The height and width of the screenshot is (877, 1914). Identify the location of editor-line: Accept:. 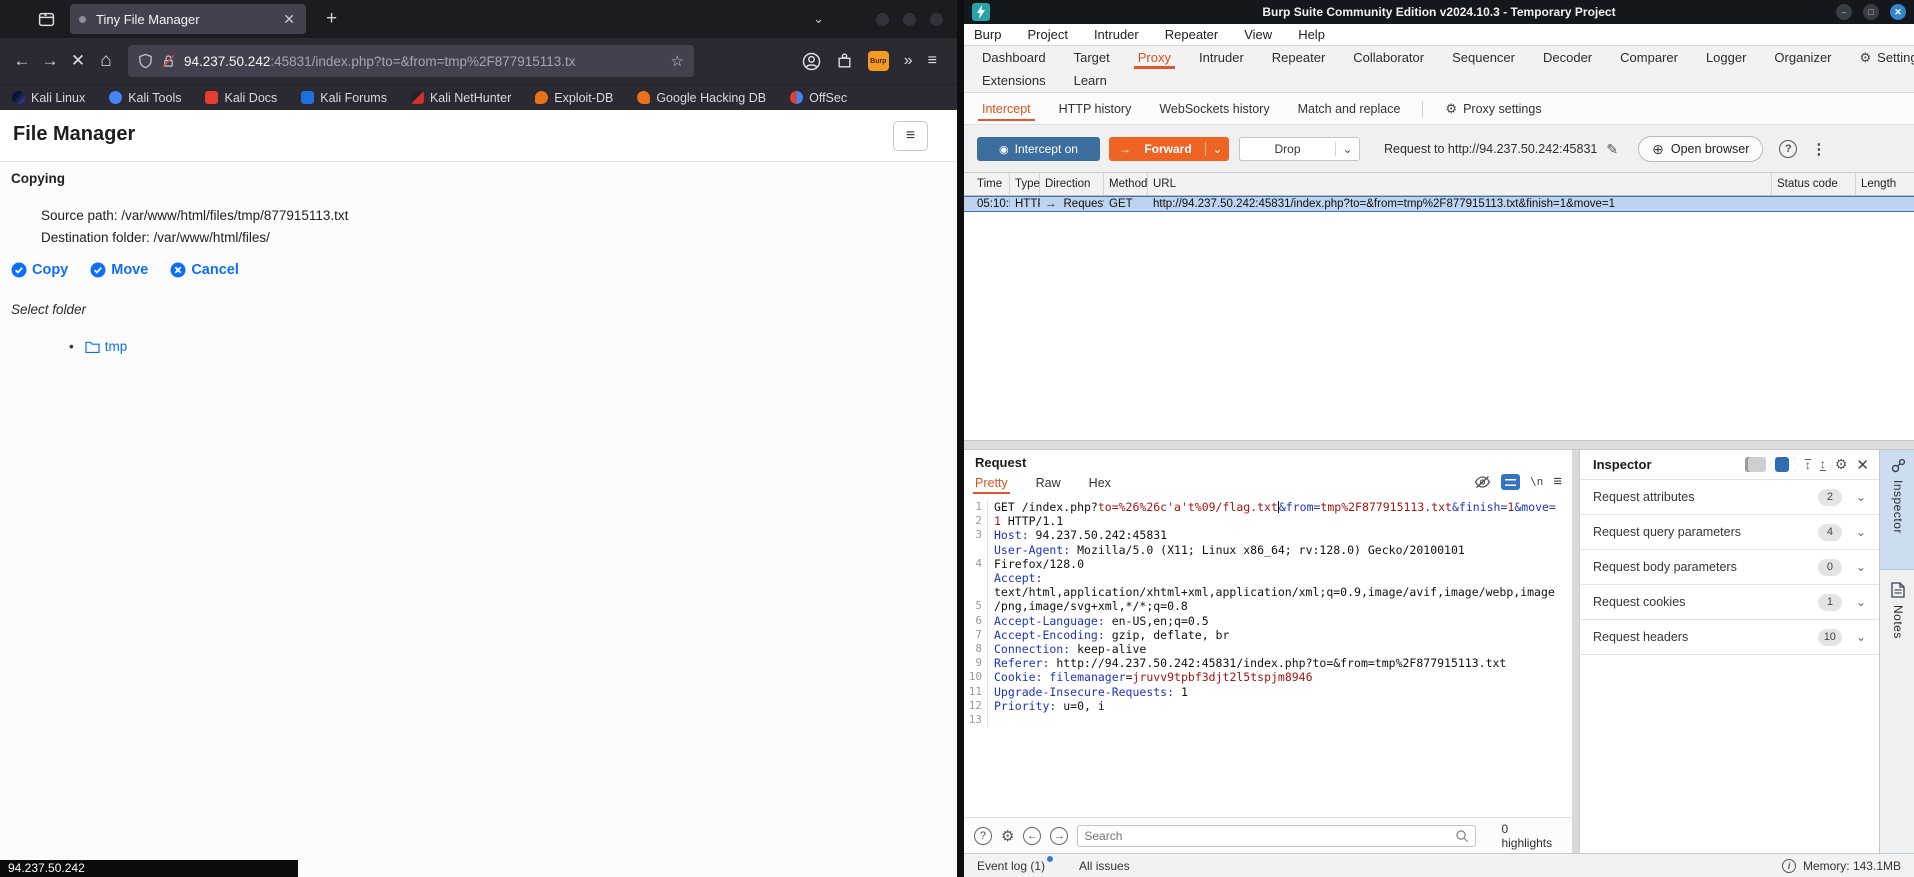
(1268, 578).